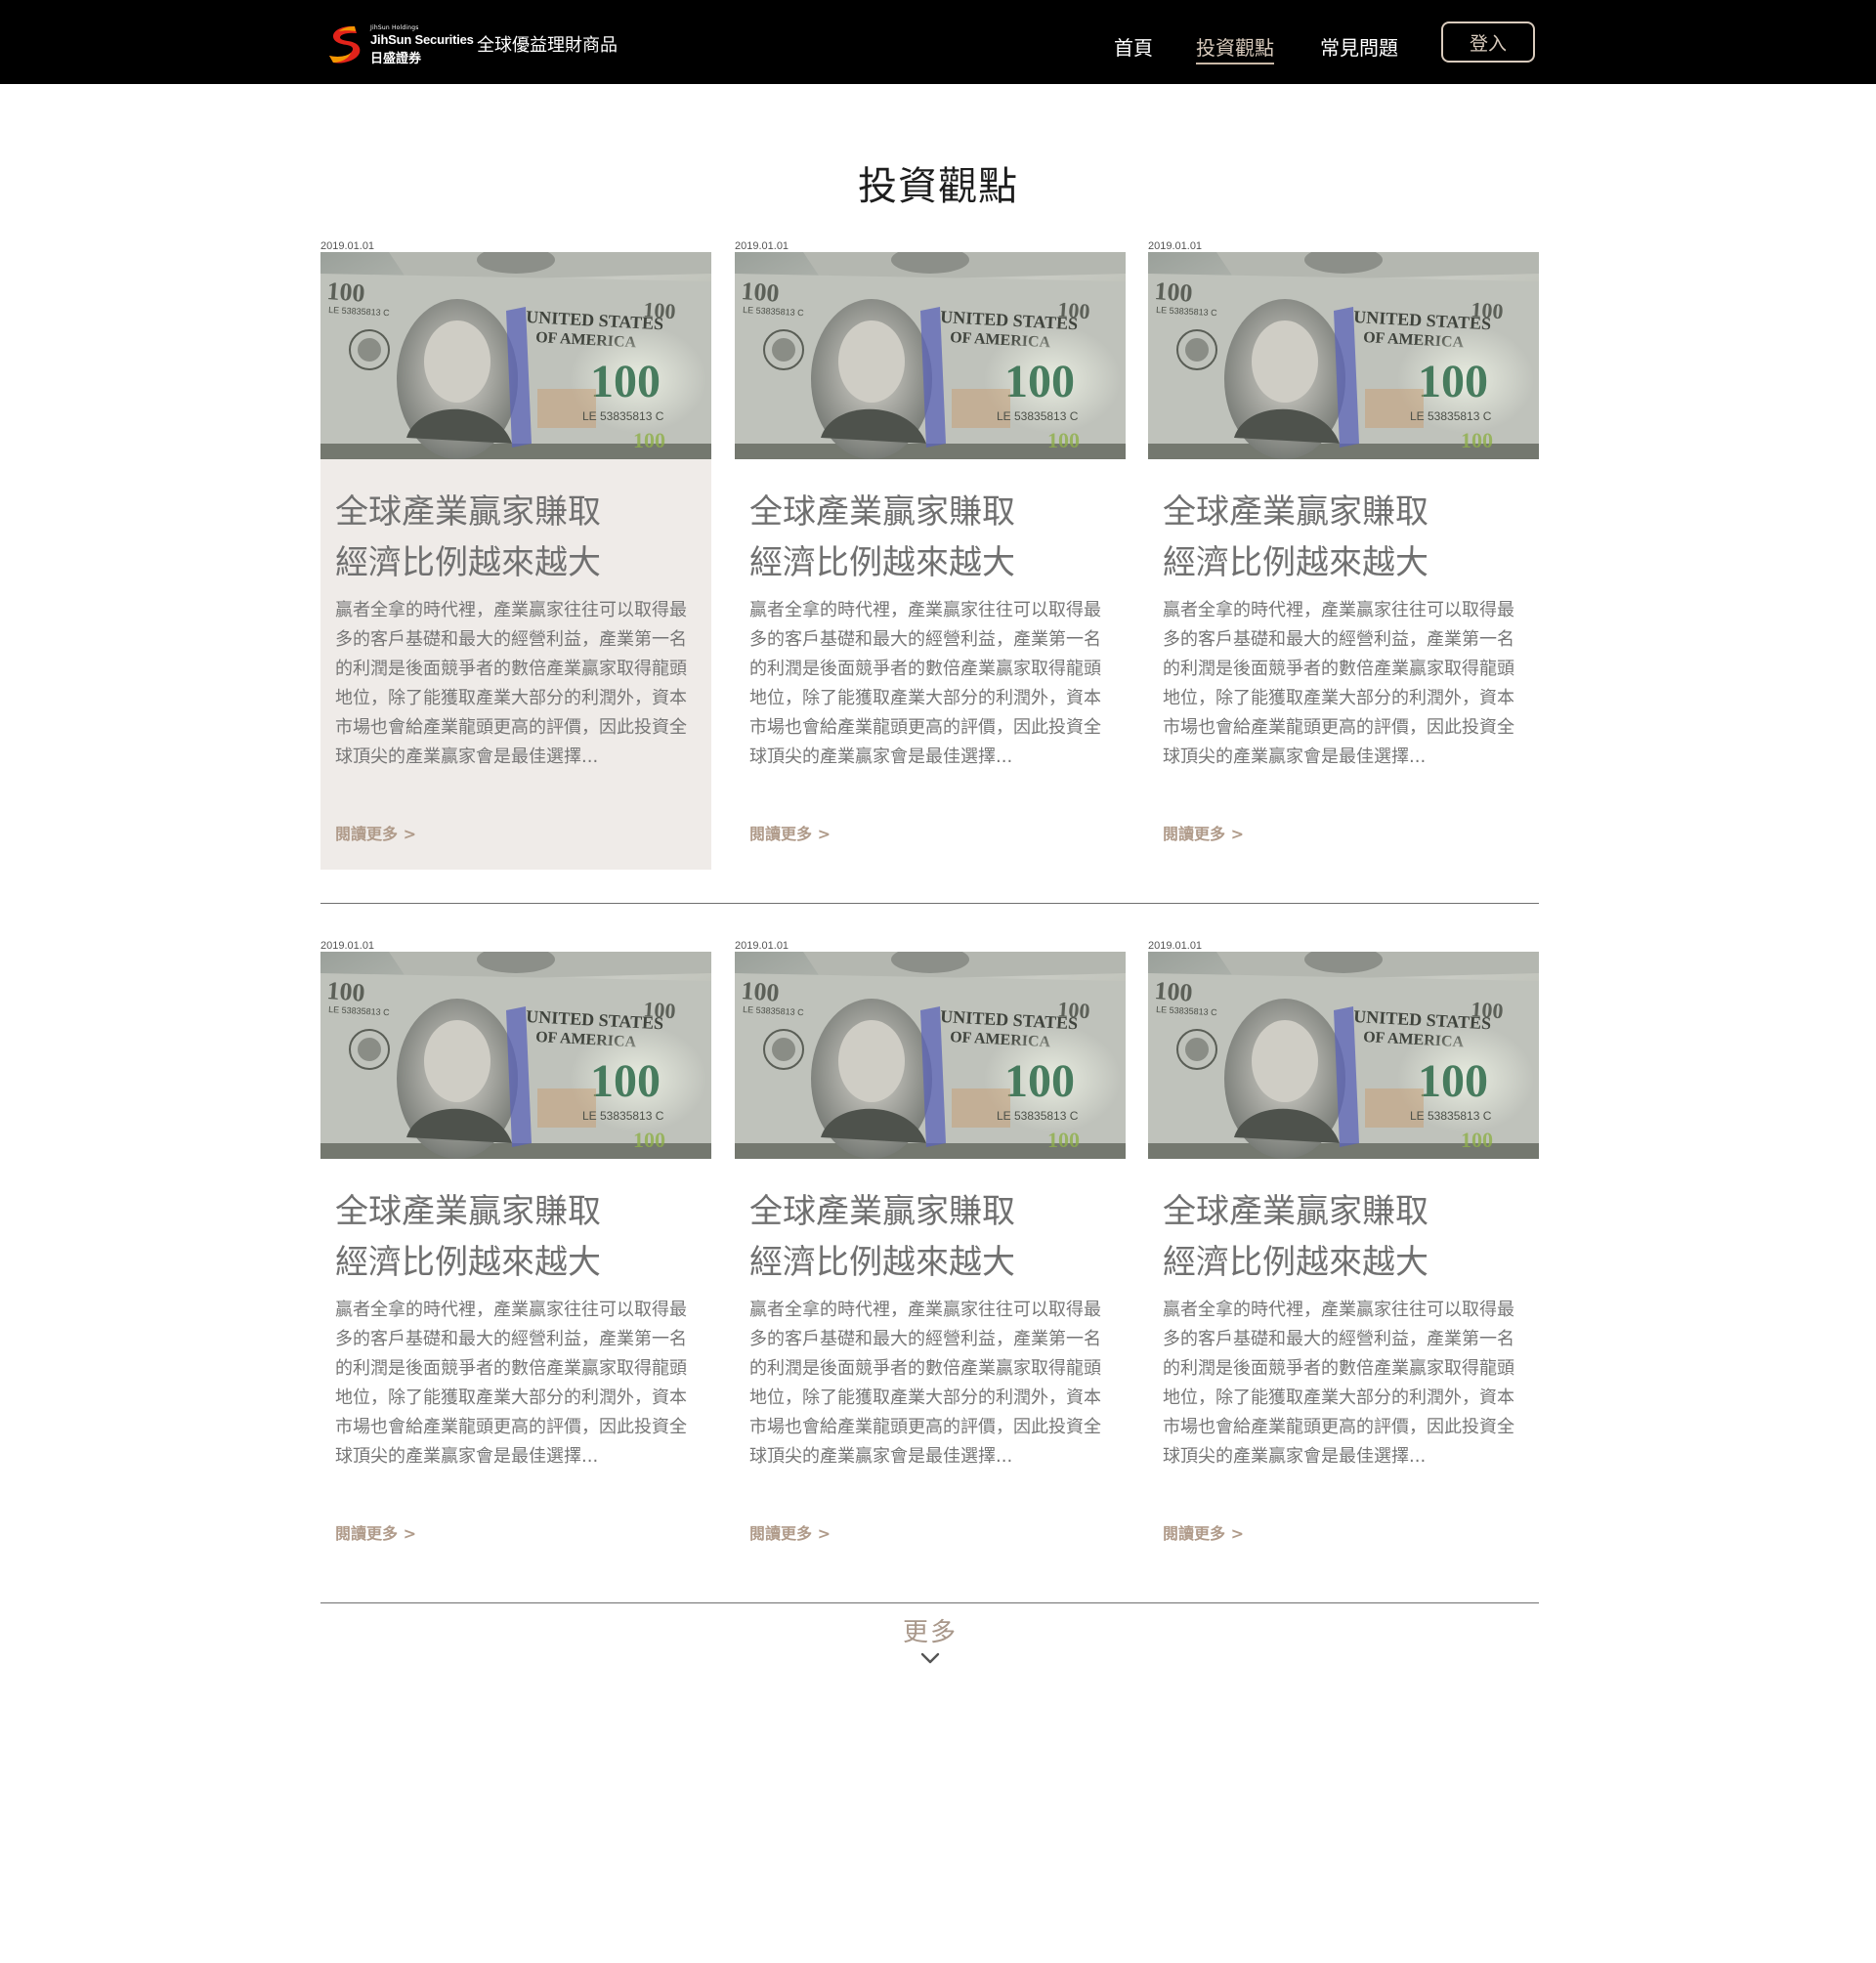  I want to click on nav-item-faq: 常見問題, so click(1359, 46).